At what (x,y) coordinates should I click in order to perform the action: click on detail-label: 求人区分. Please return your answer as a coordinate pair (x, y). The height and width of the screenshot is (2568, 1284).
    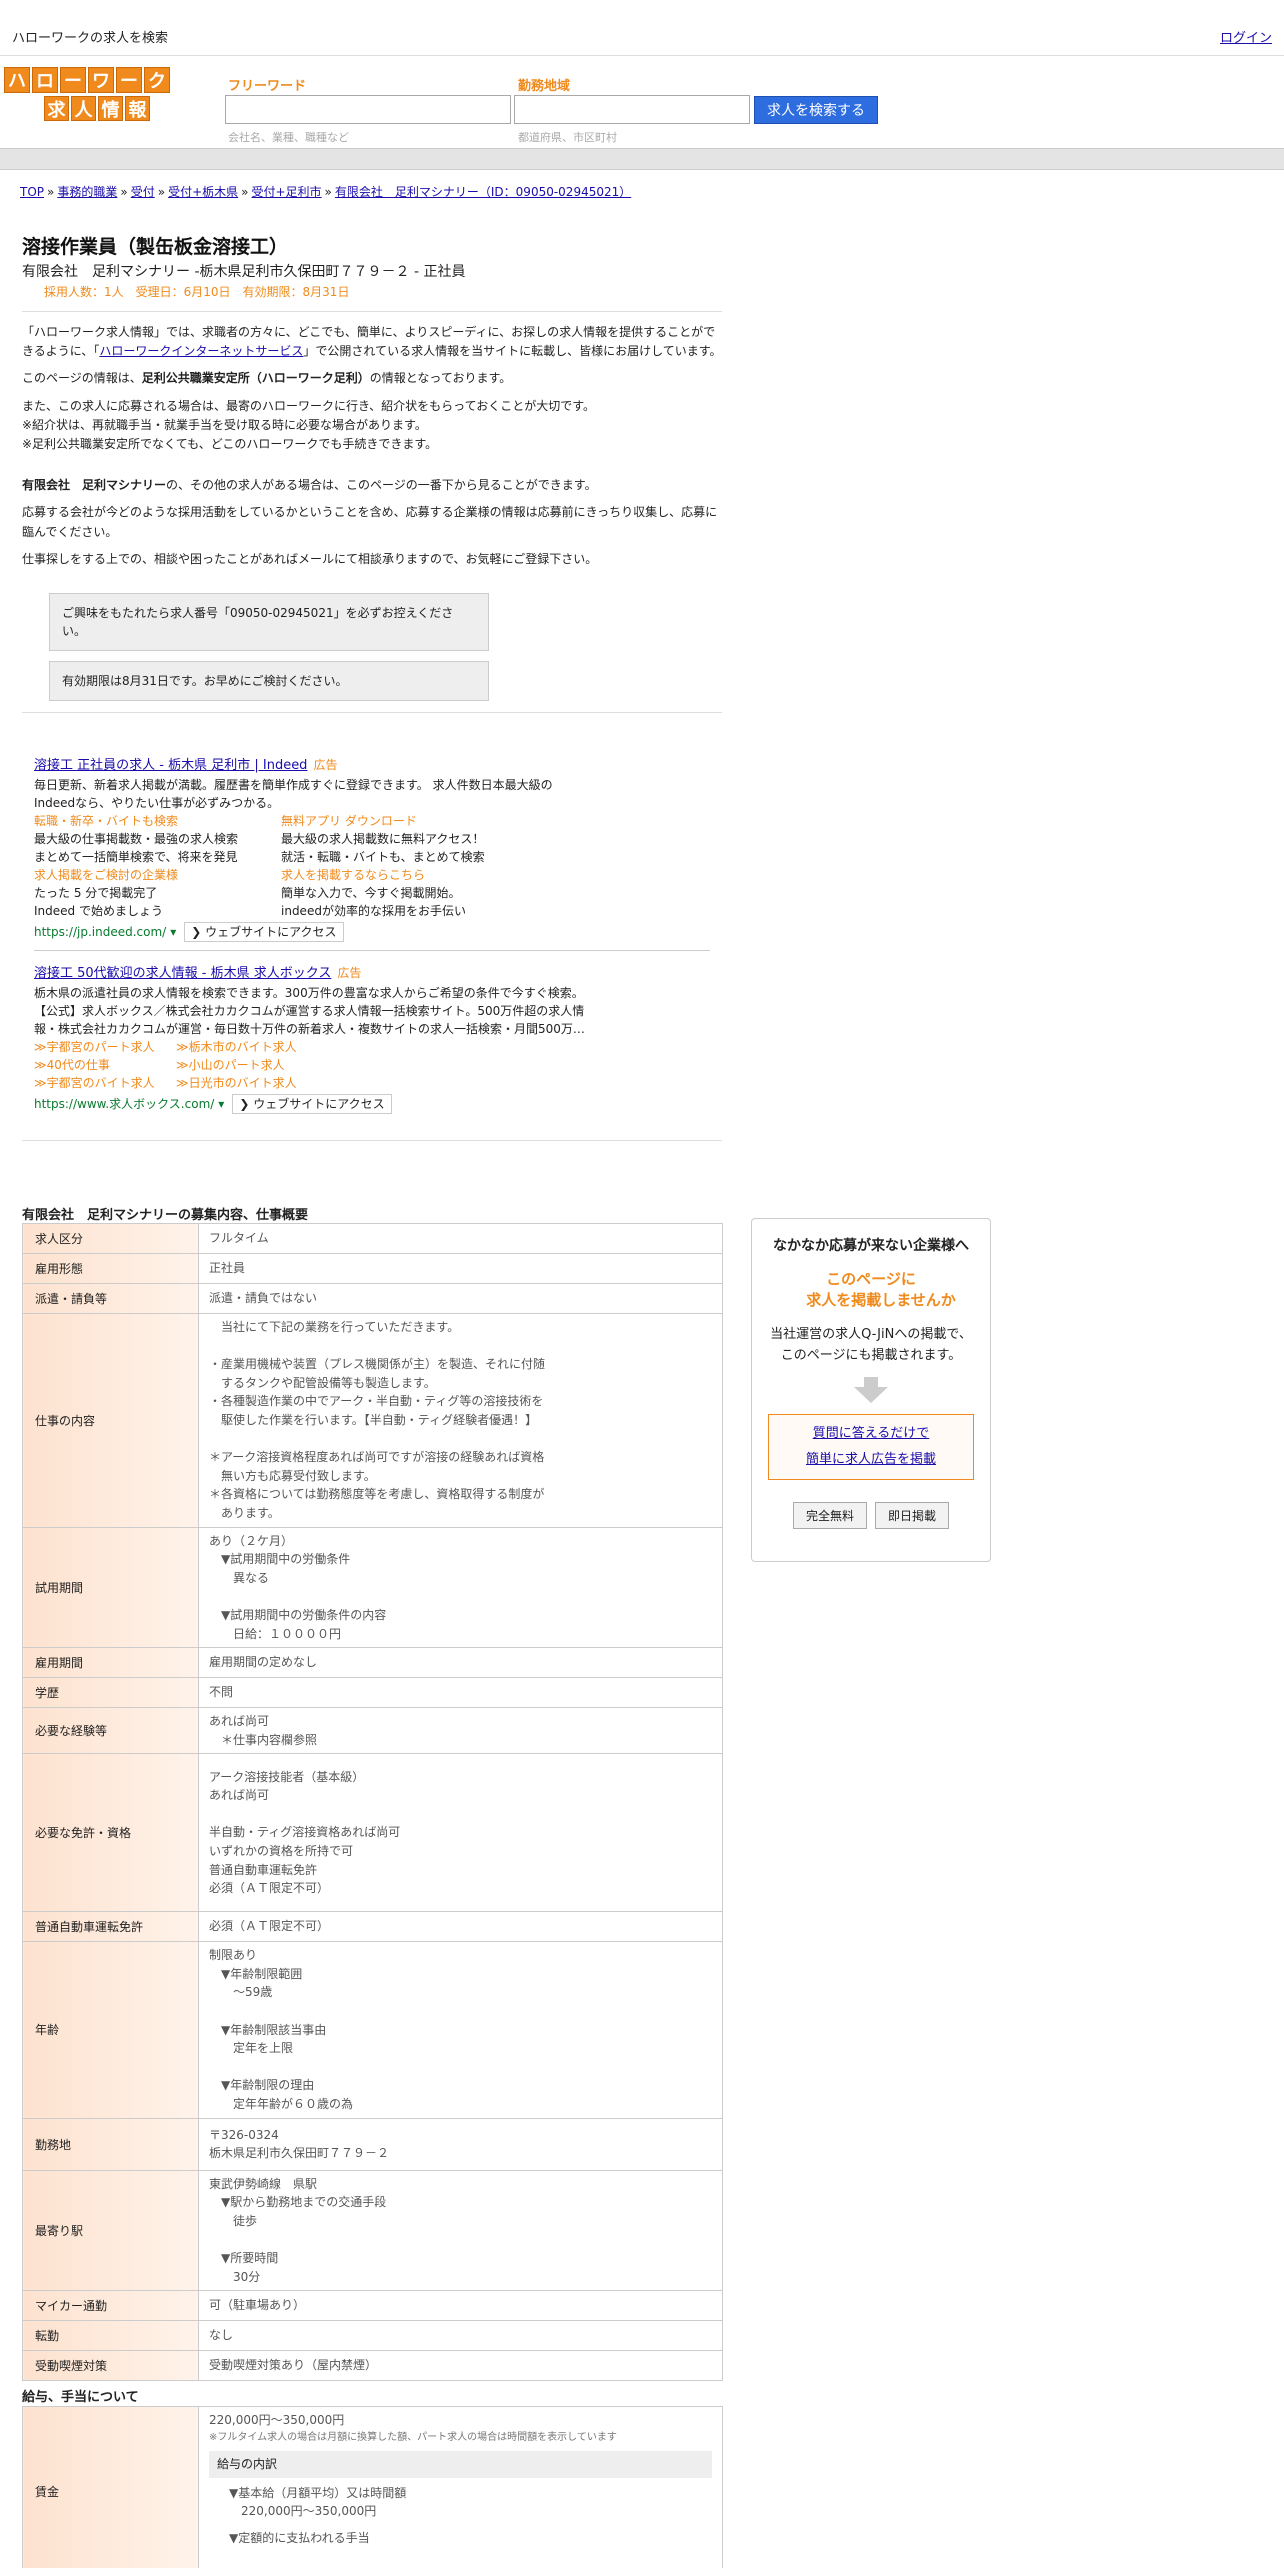
    Looking at the image, I should click on (110, 1238).